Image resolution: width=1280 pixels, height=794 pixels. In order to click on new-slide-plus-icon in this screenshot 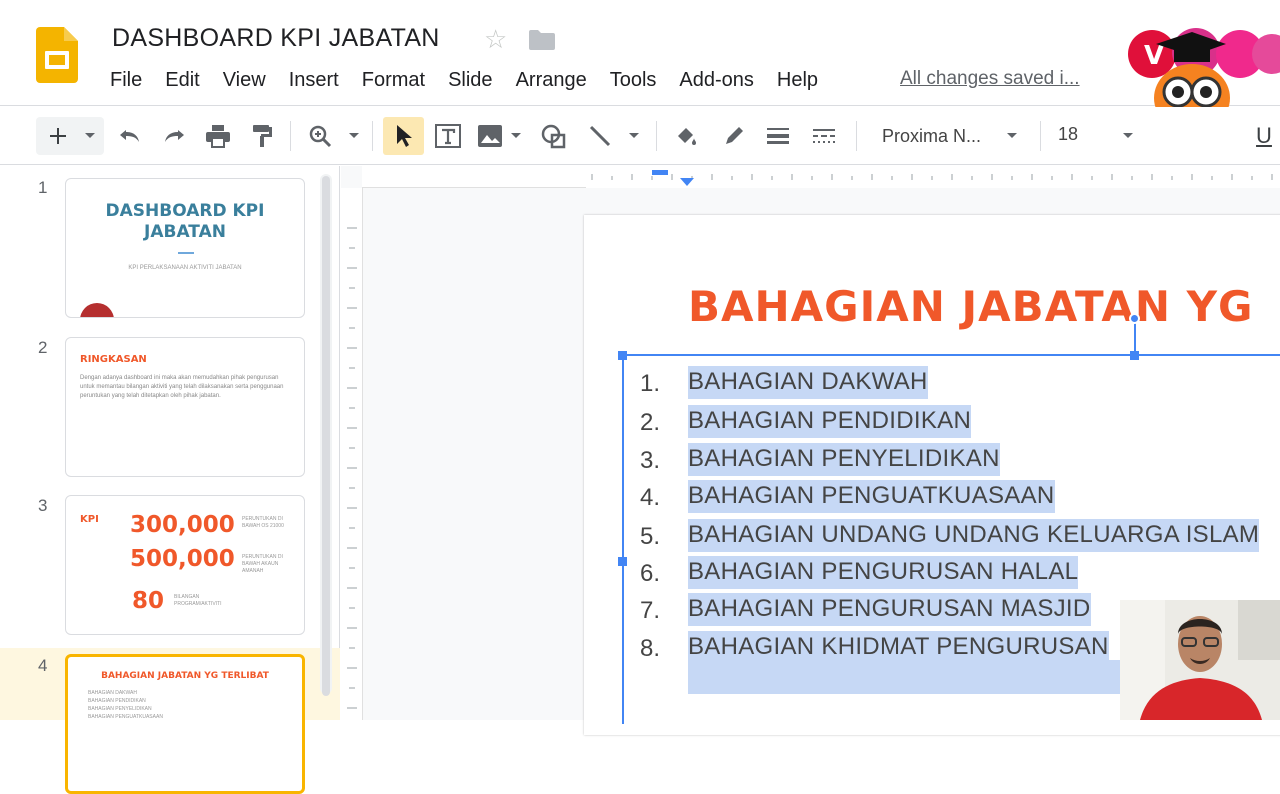, I will do `click(58, 136)`.